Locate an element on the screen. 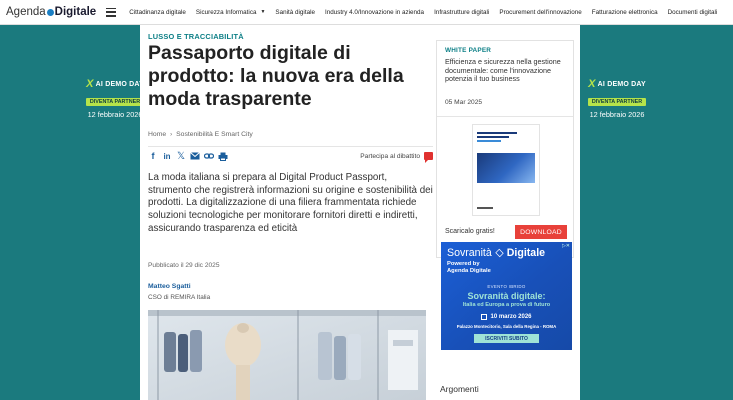  email-icon is located at coordinates (195, 156).